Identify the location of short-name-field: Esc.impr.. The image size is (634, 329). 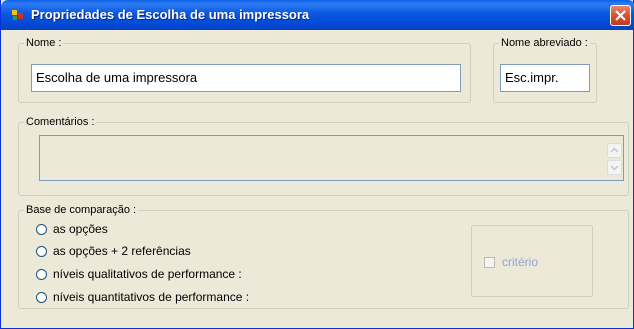
(545, 78).